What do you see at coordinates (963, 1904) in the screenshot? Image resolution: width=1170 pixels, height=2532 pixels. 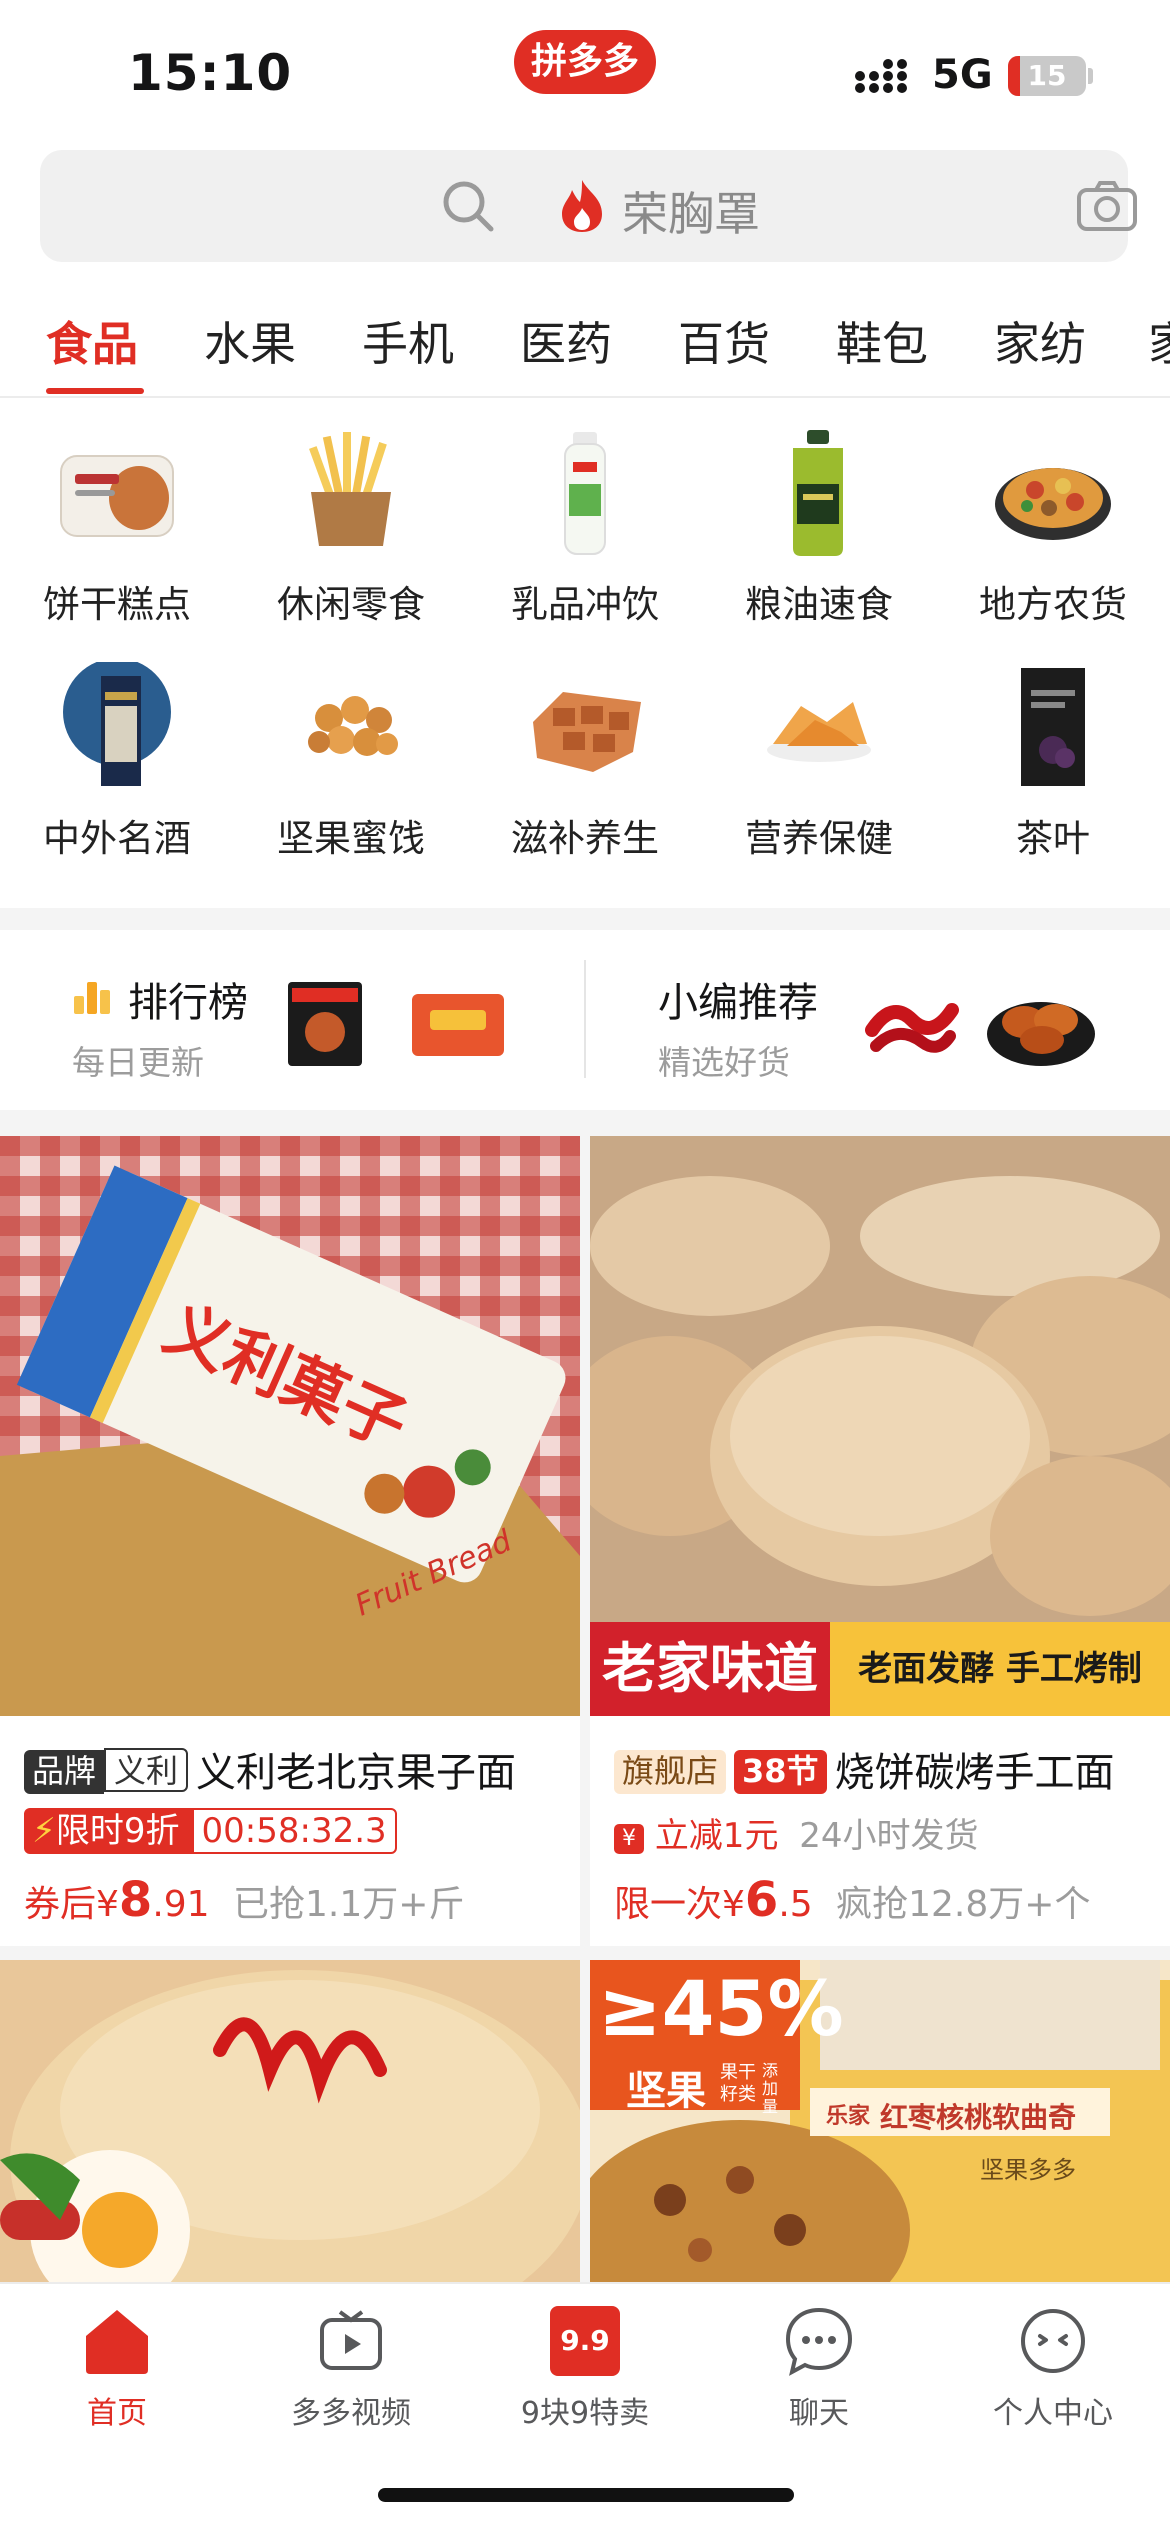 I see `sold-count: 疯抢12.8万+个` at bounding box center [963, 1904].